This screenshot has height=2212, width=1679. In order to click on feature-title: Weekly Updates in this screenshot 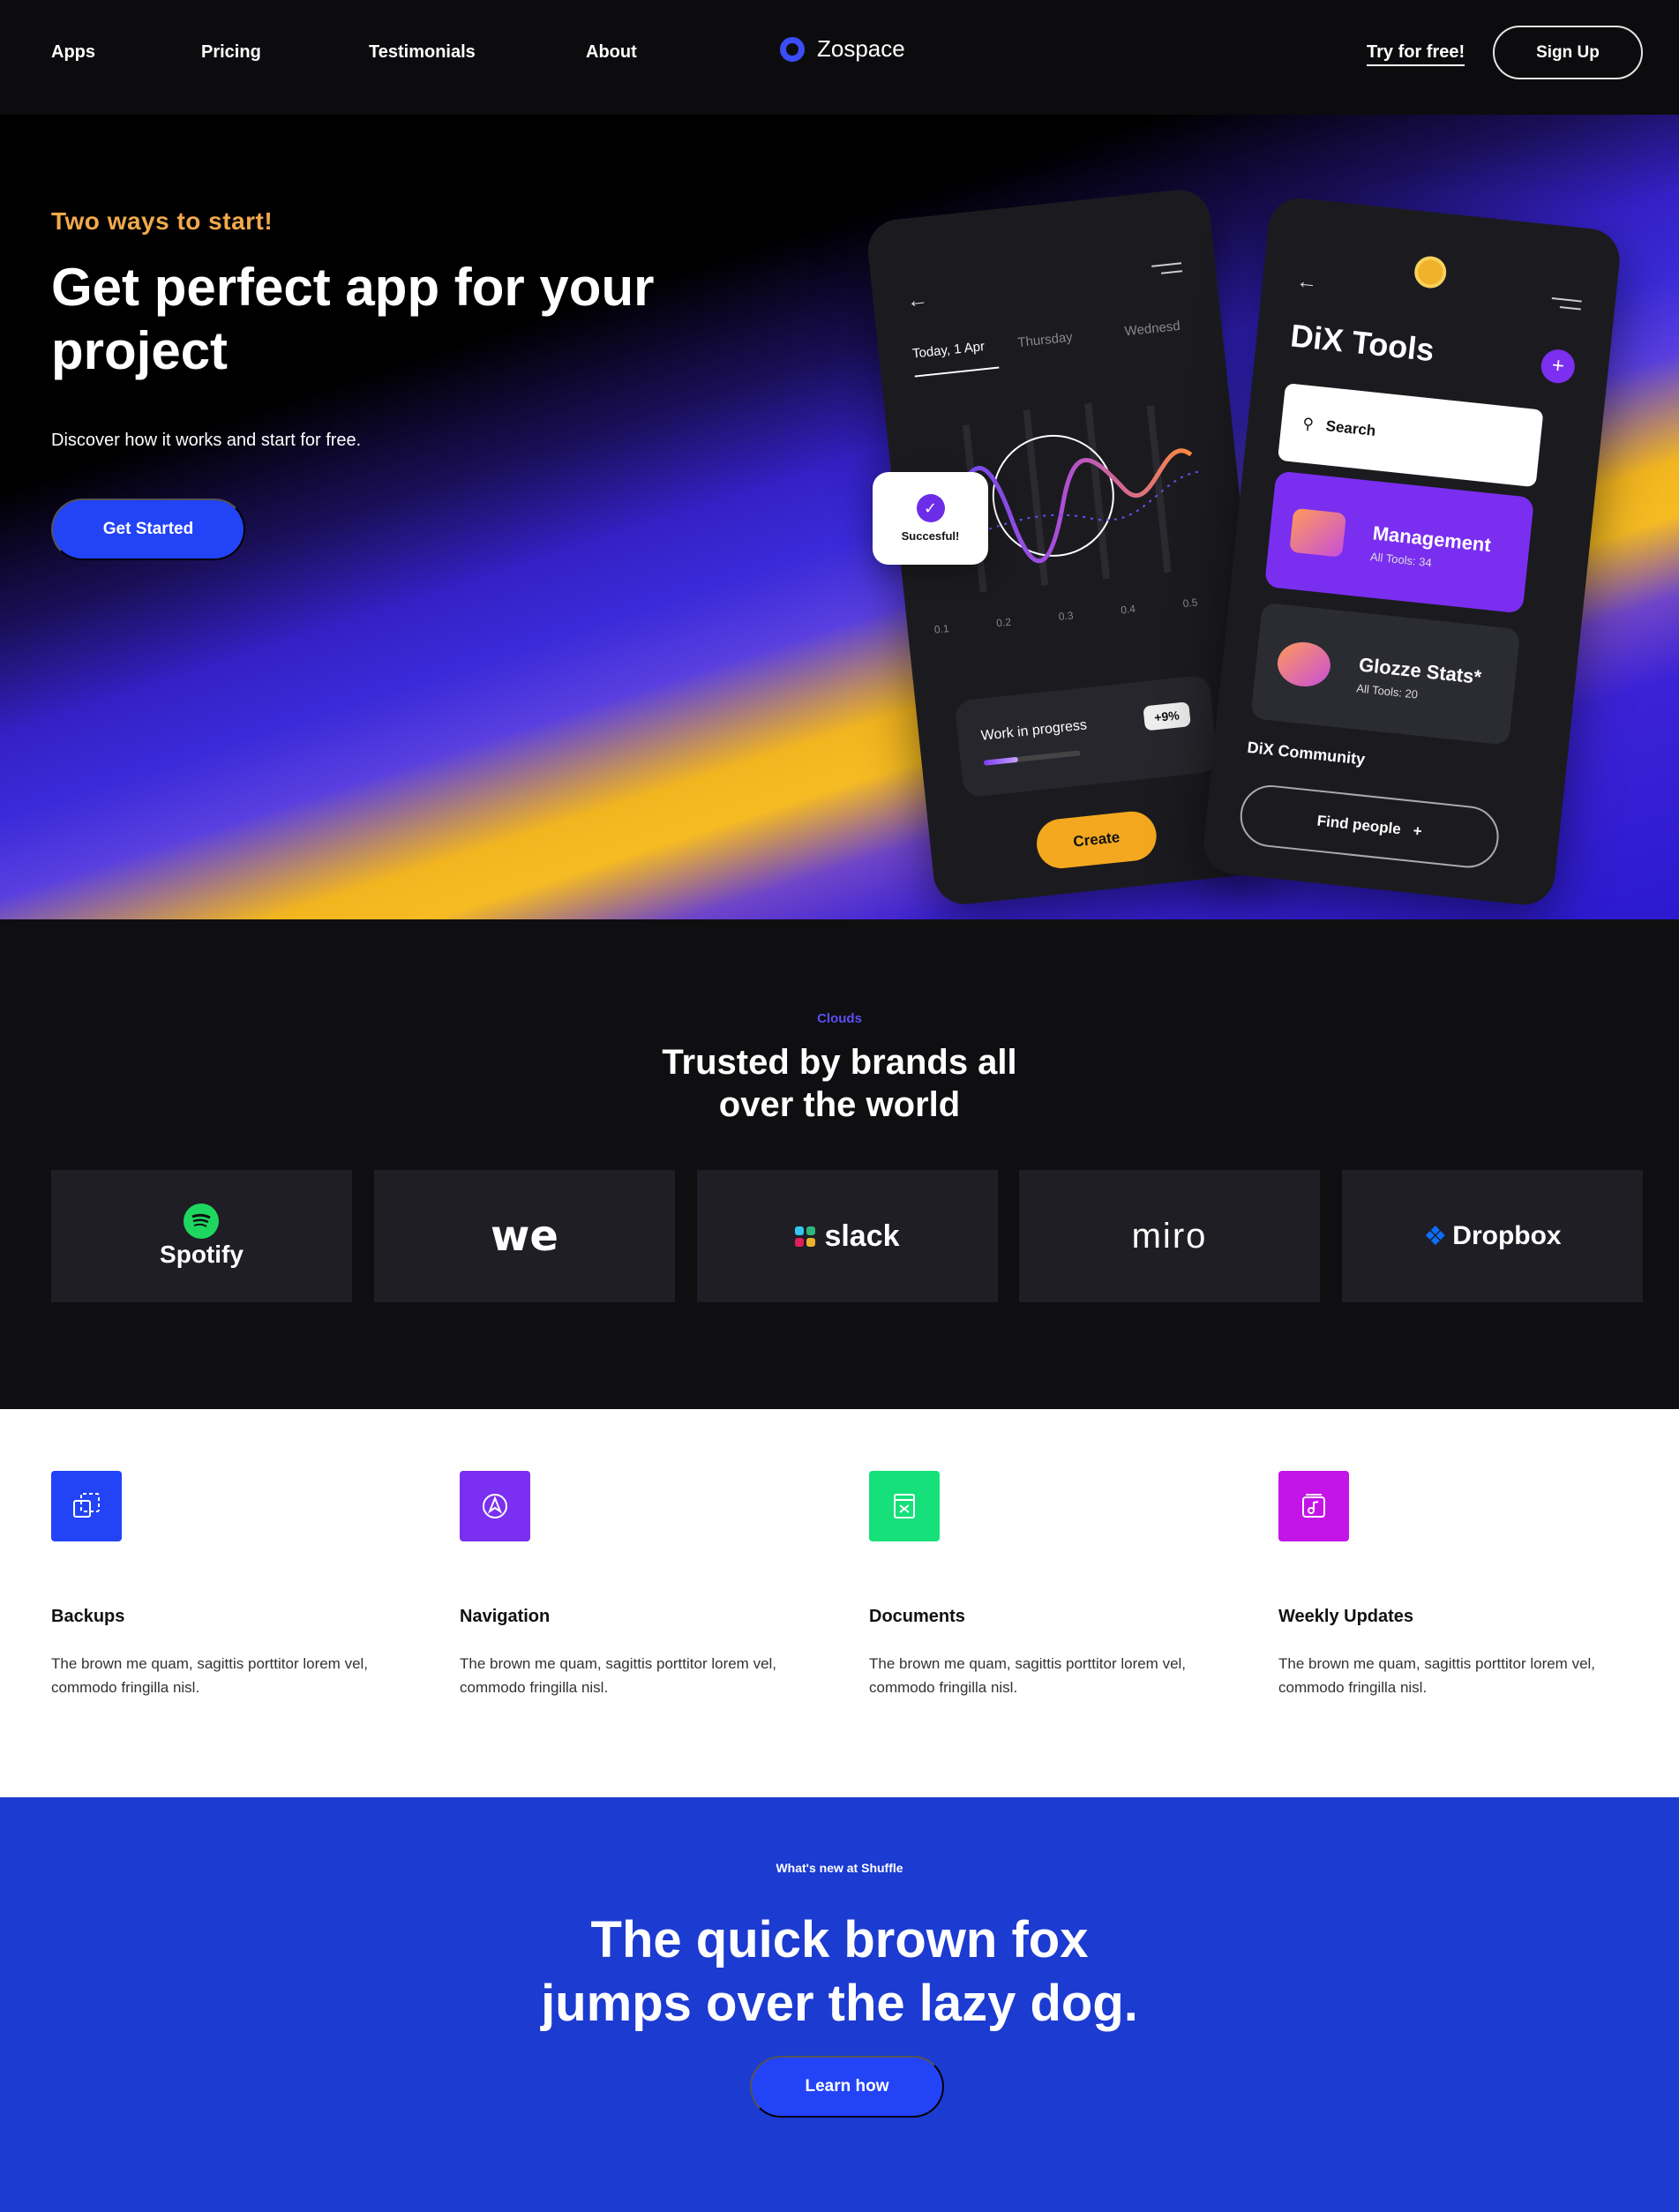, I will do `click(1346, 1616)`.